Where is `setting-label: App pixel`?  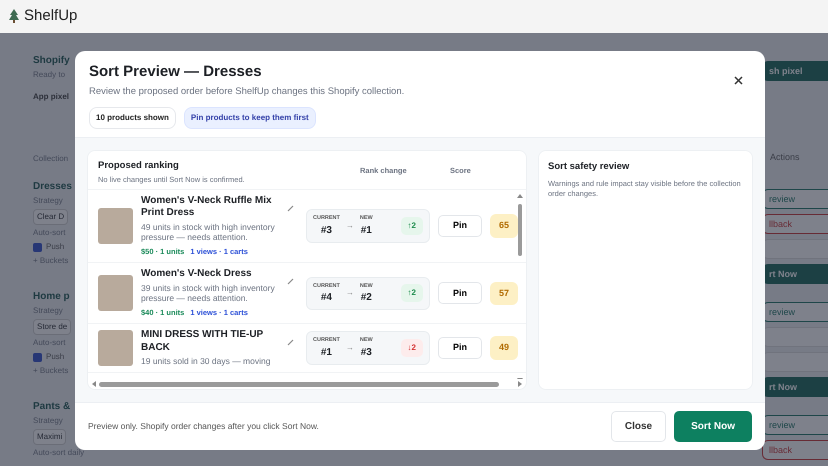
setting-label: App pixel is located at coordinates (51, 97).